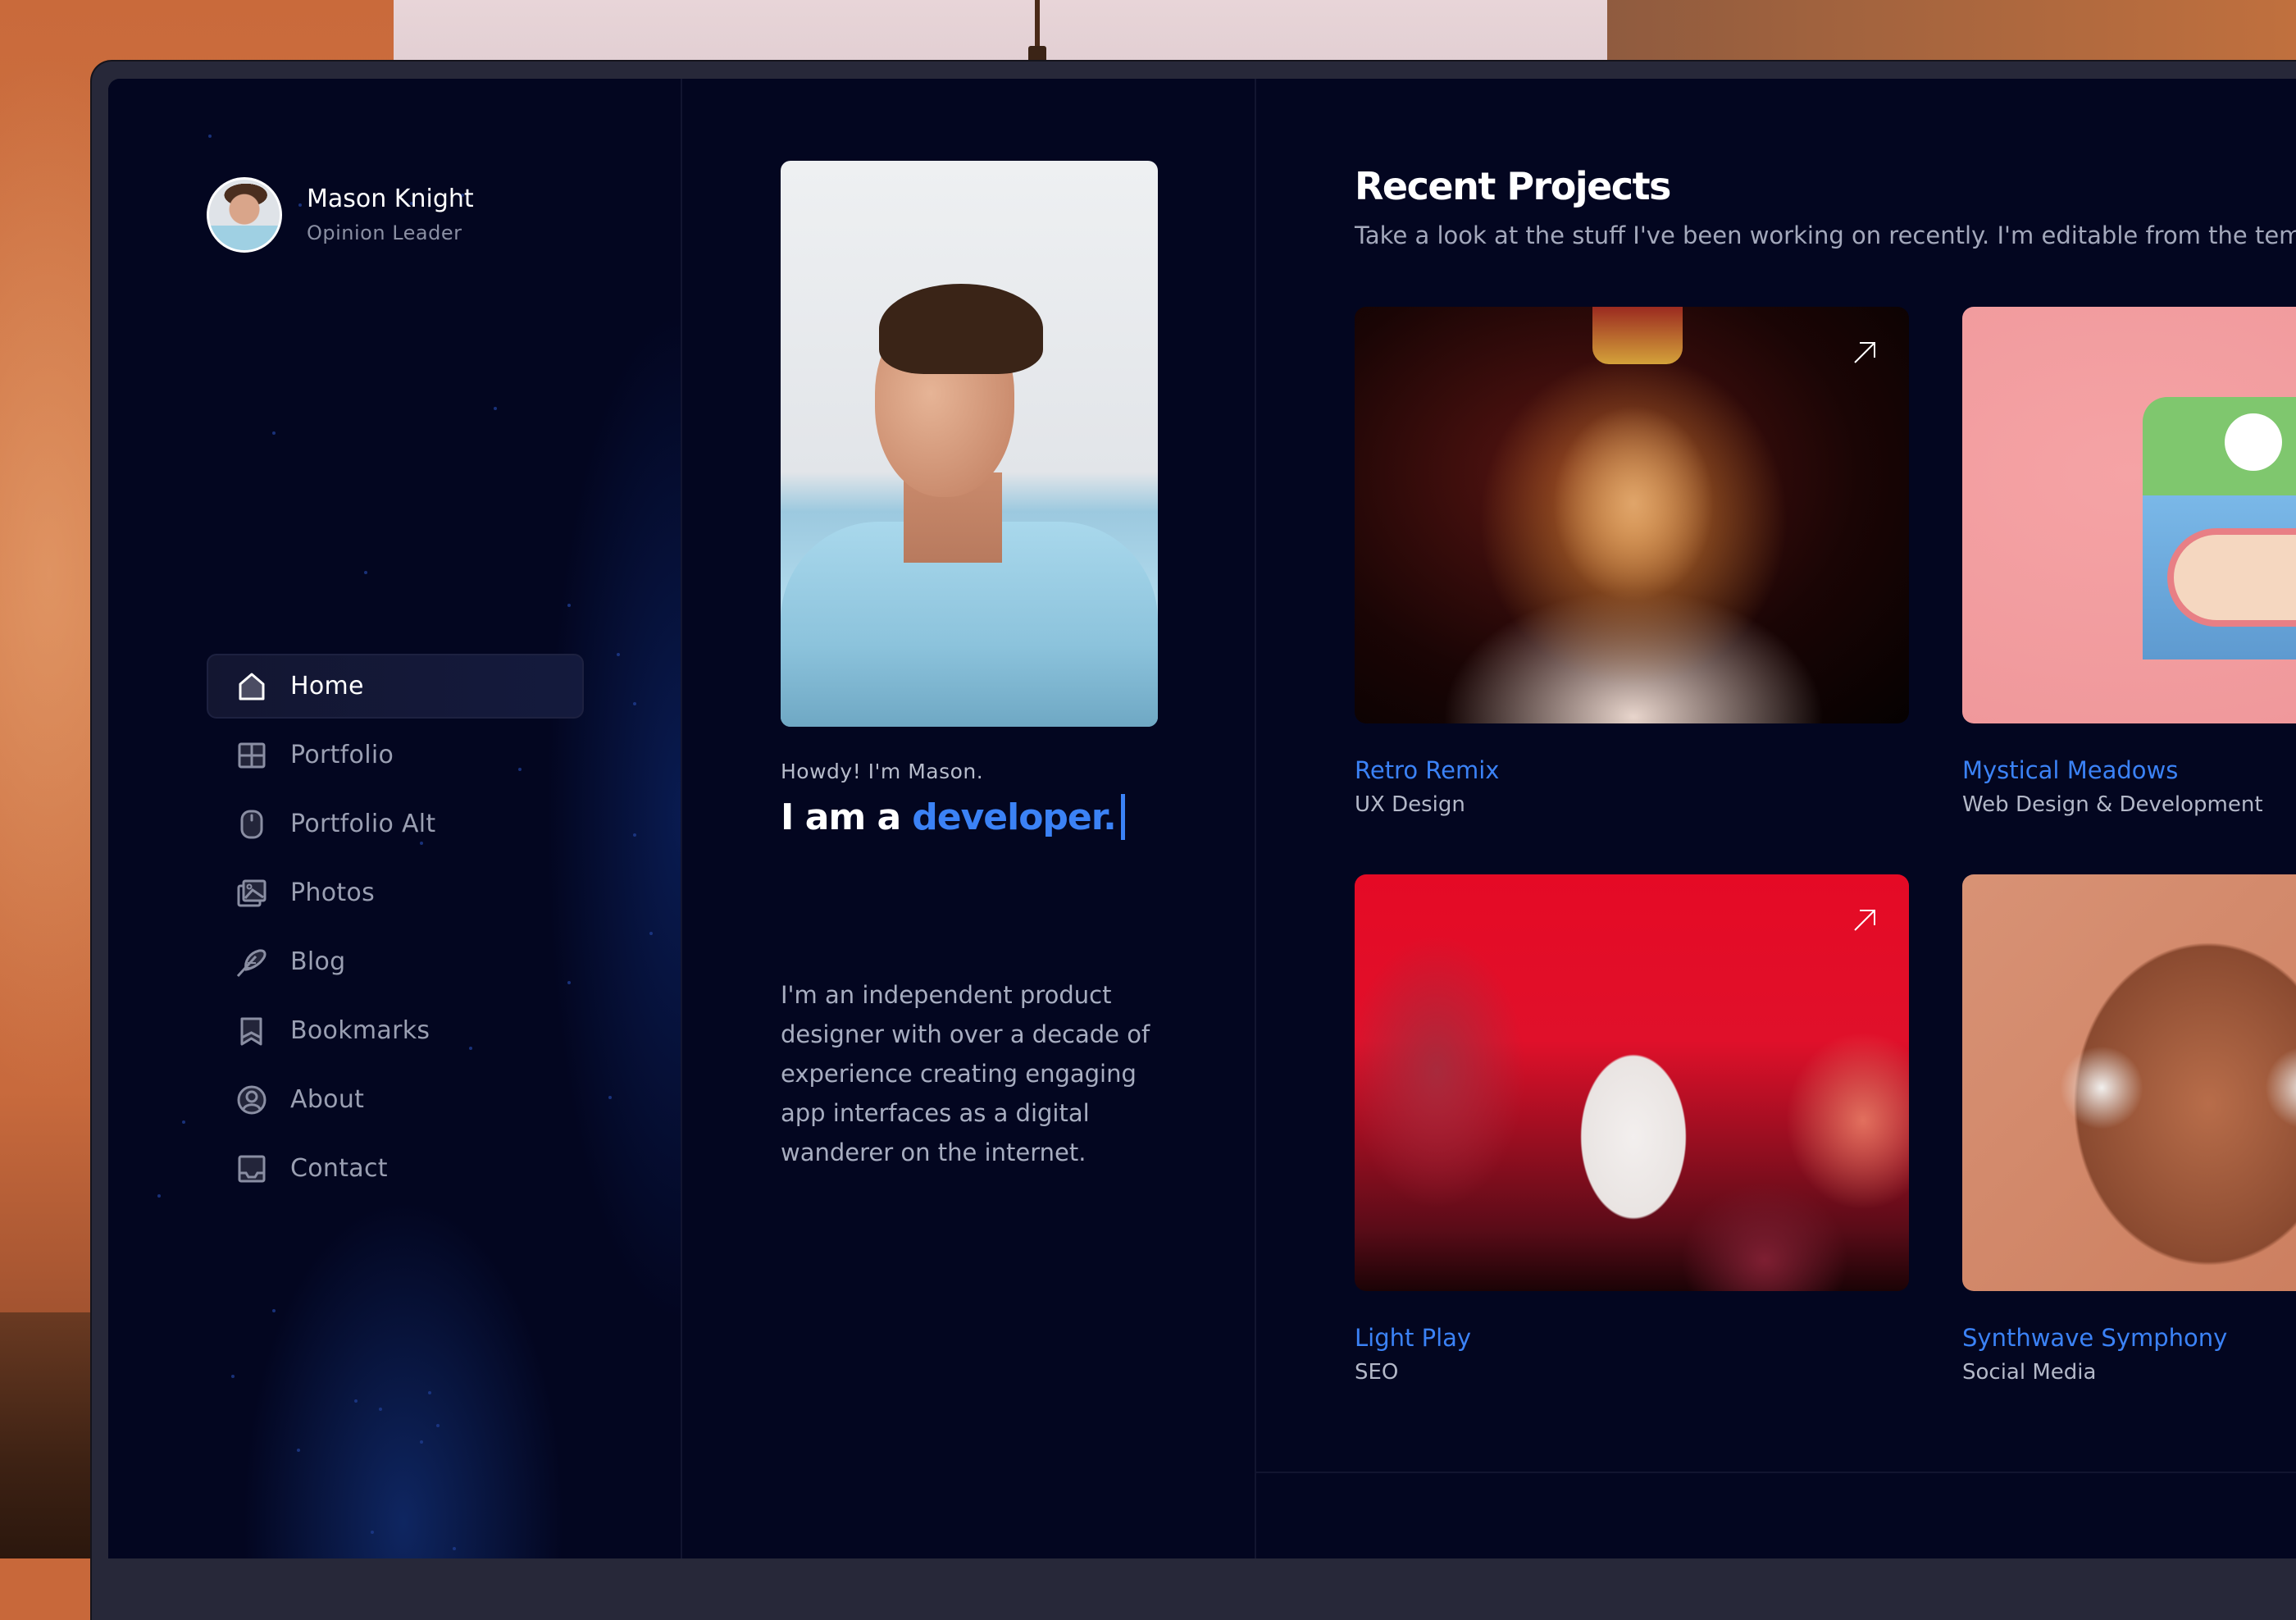  I want to click on headline: I am a developer., so click(953, 817).